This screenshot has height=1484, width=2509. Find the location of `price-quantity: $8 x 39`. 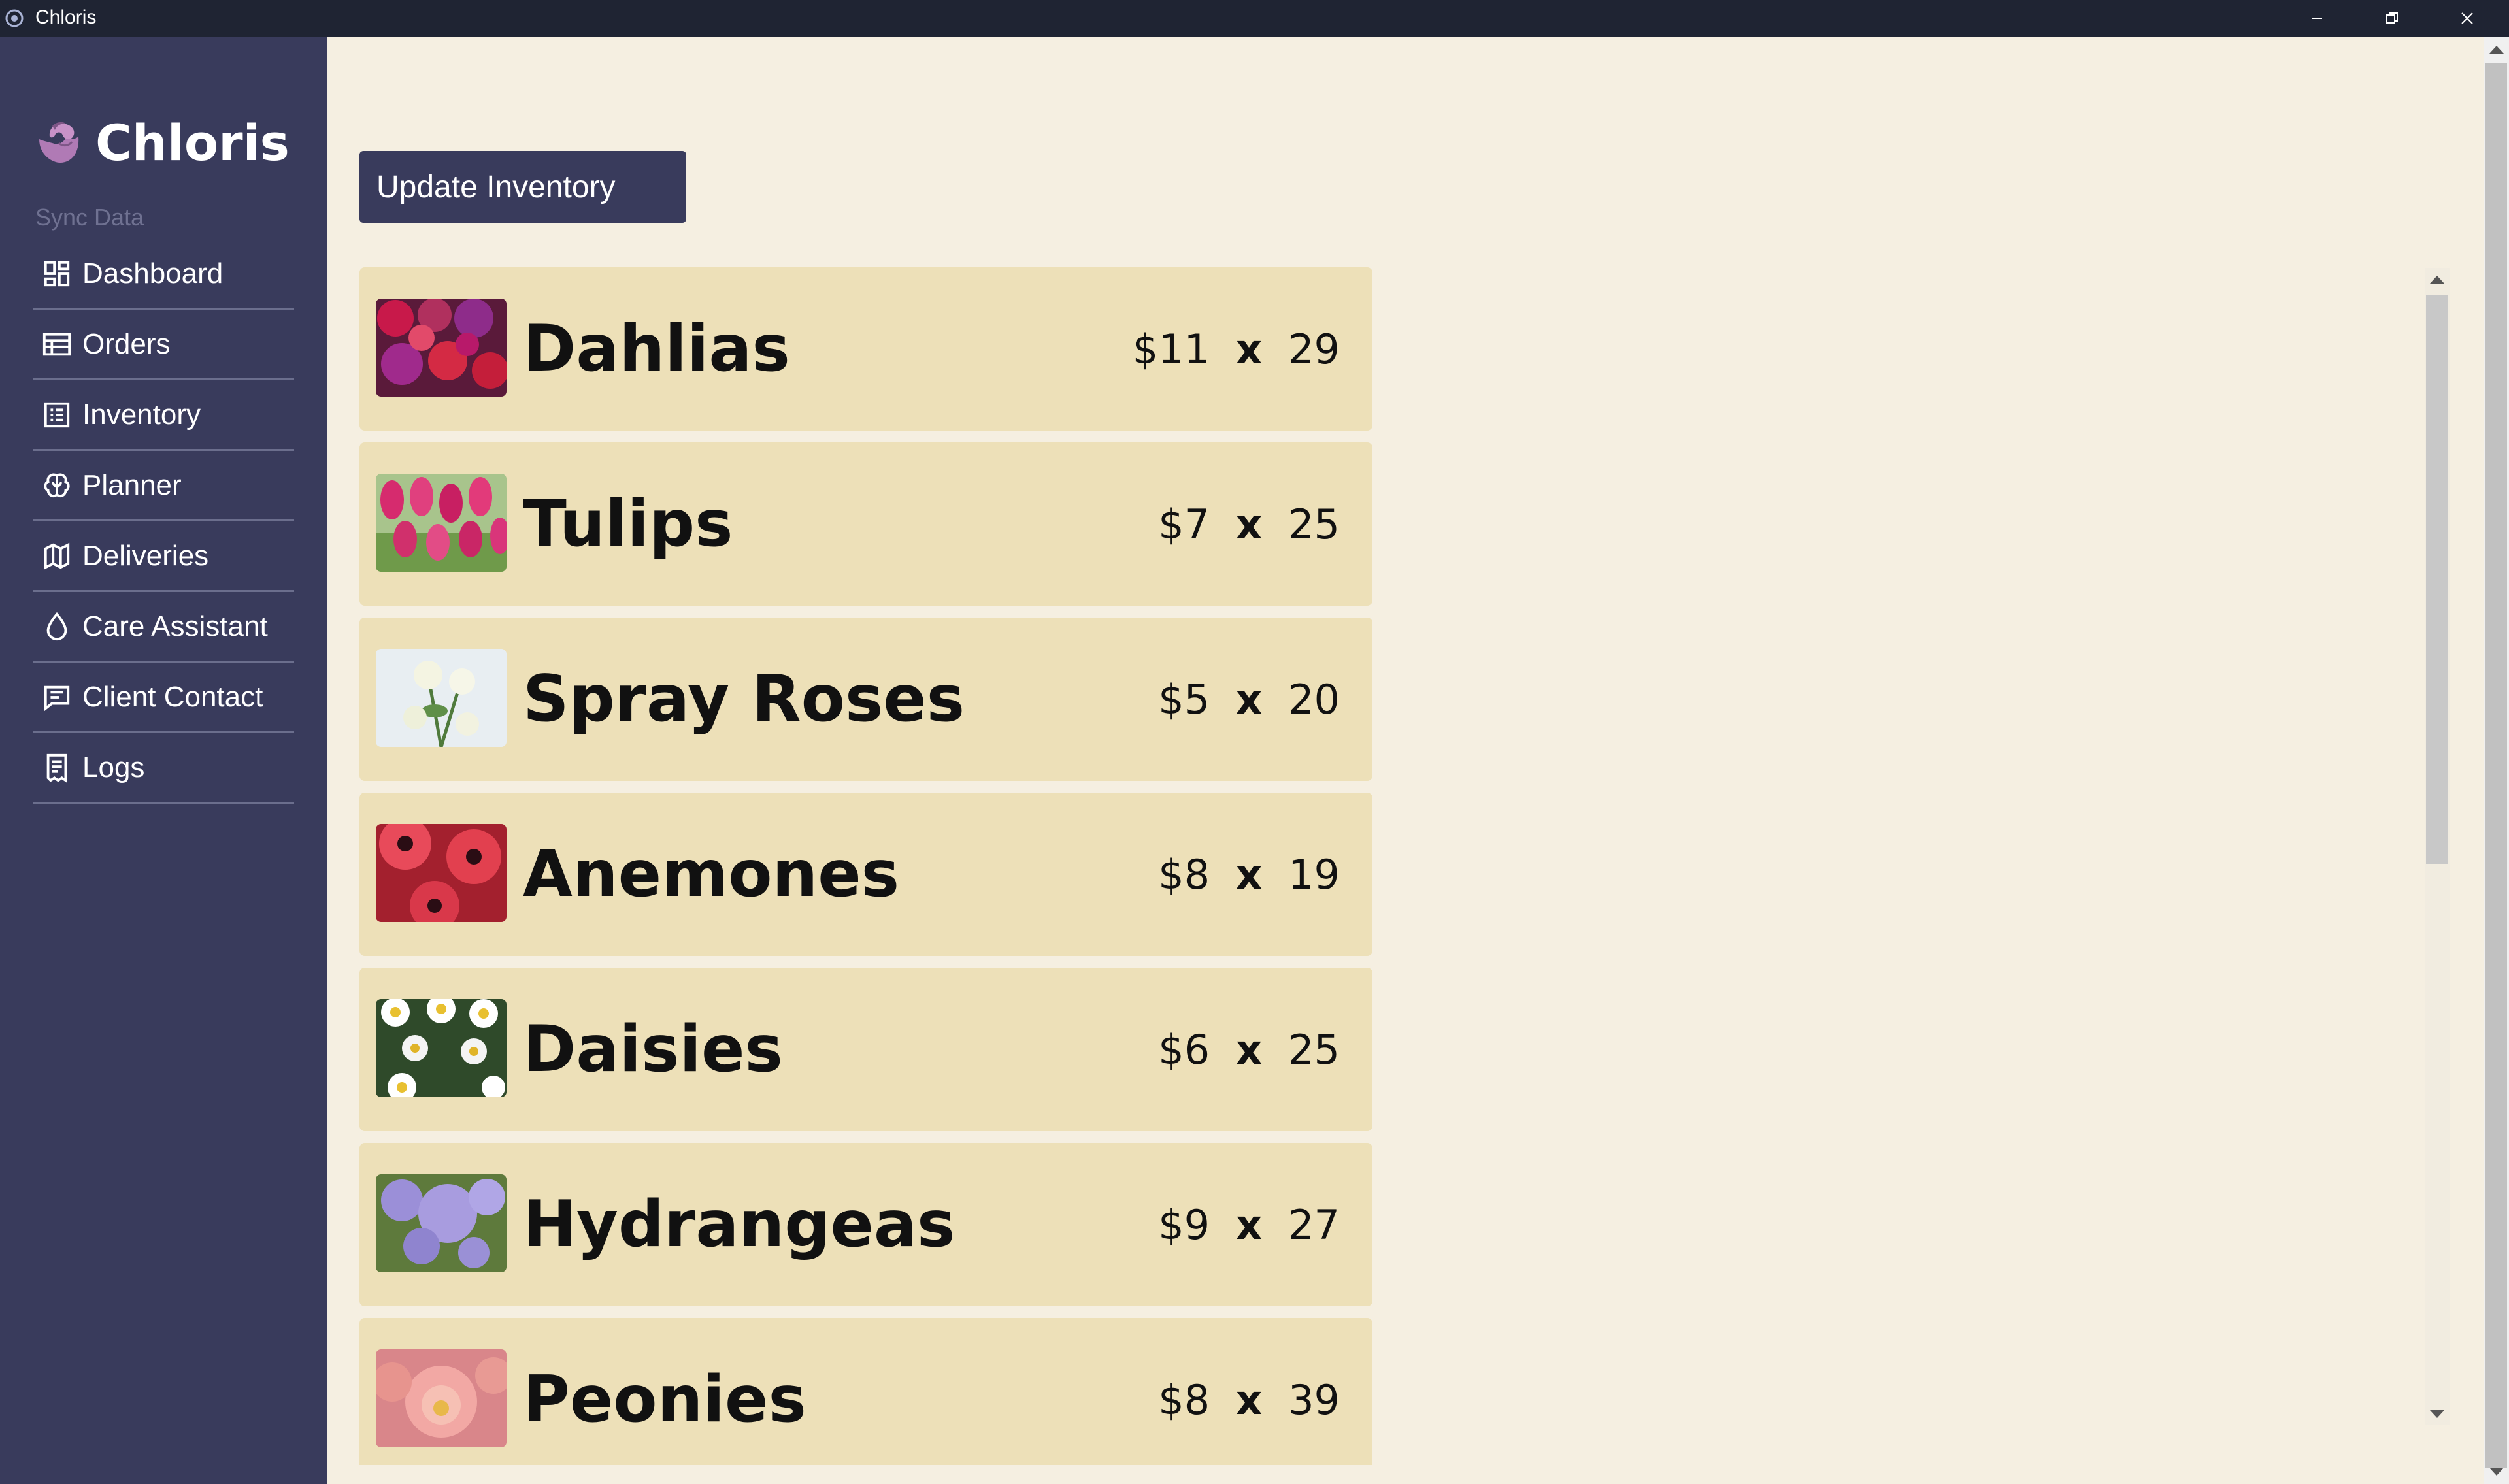

price-quantity: $8 x 39 is located at coordinates (1249, 1400).